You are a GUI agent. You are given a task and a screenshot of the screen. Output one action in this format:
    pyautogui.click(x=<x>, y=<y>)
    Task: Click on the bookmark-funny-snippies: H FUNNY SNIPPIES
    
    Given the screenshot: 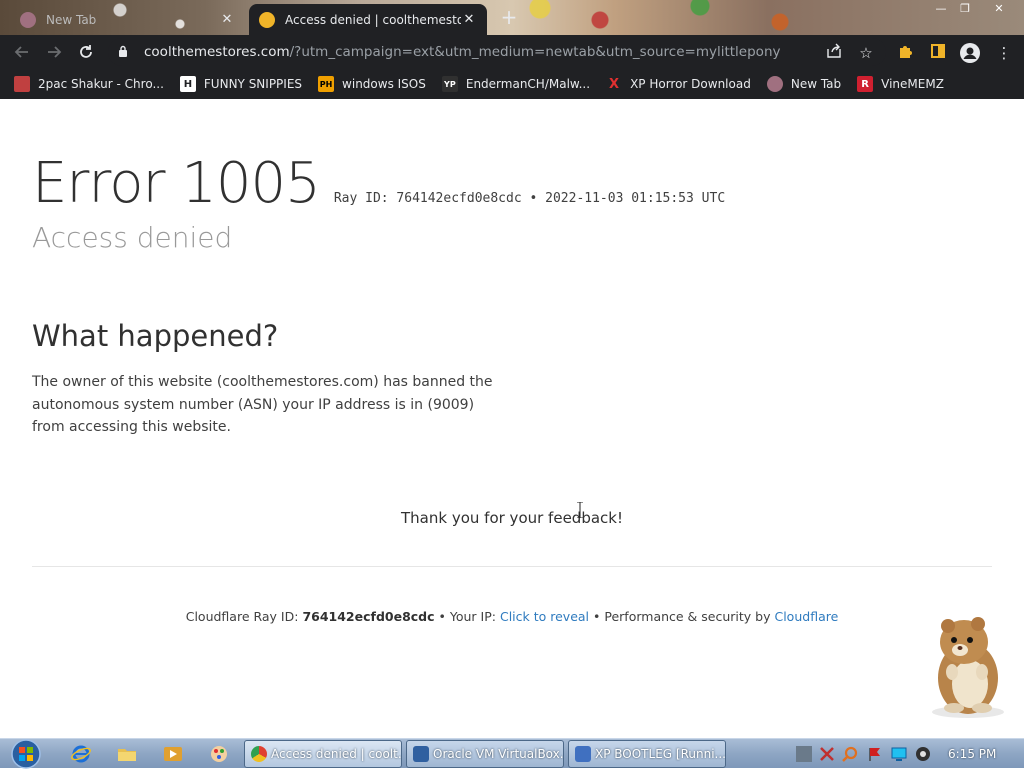 What is the action you would take?
    pyautogui.click(x=241, y=84)
    